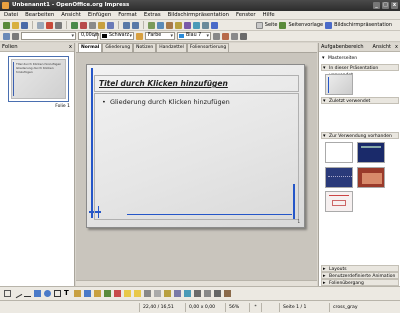 The width and height of the screenshot is (400, 313). I want to click on new-document-icon, so click(6, 25).